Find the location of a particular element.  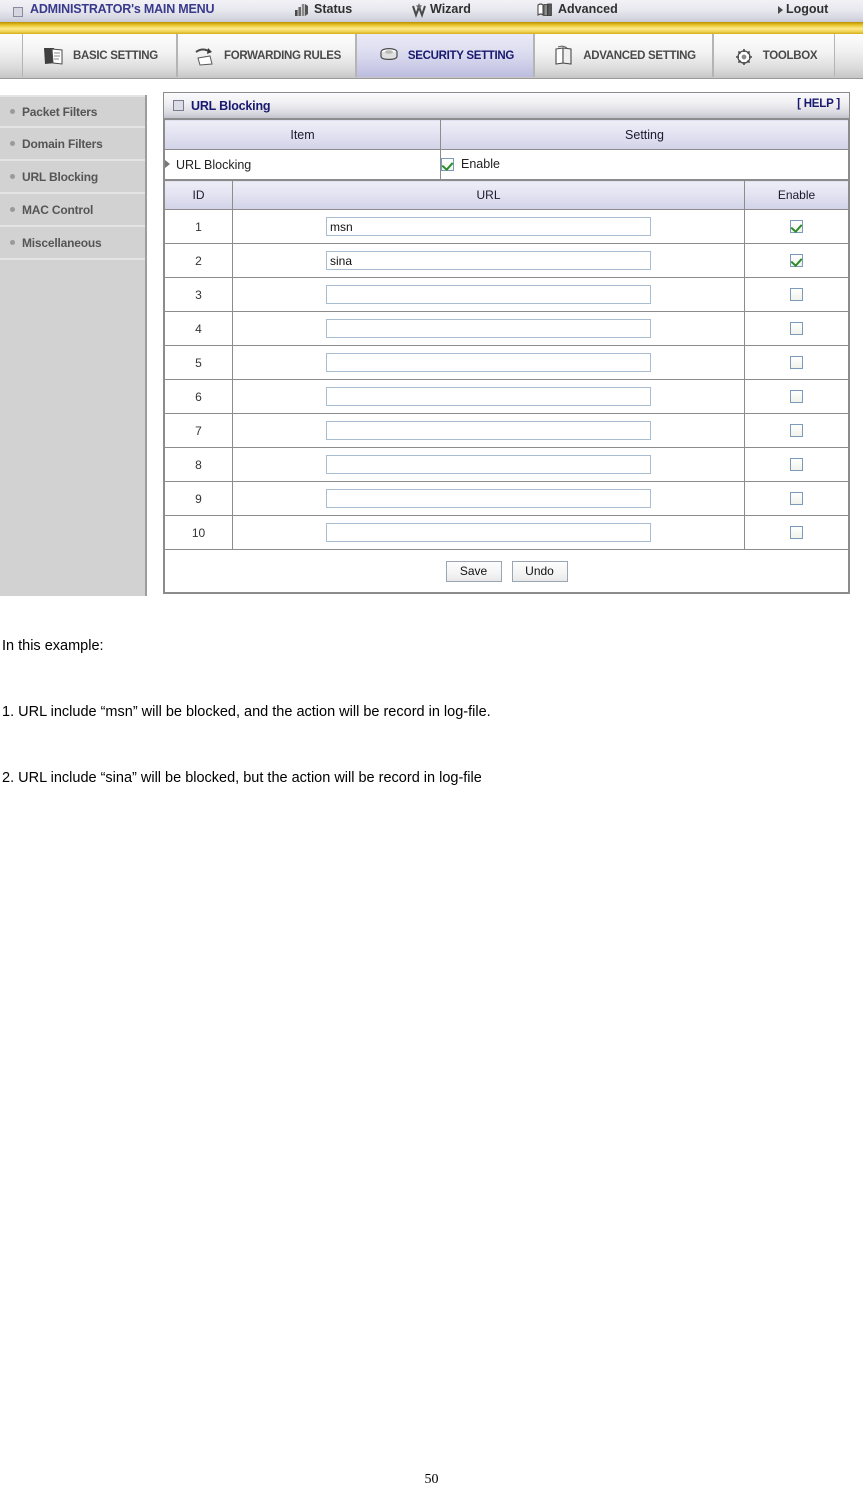

sidebar-item-miscellaneous: Miscellaneous is located at coordinates (72, 243).